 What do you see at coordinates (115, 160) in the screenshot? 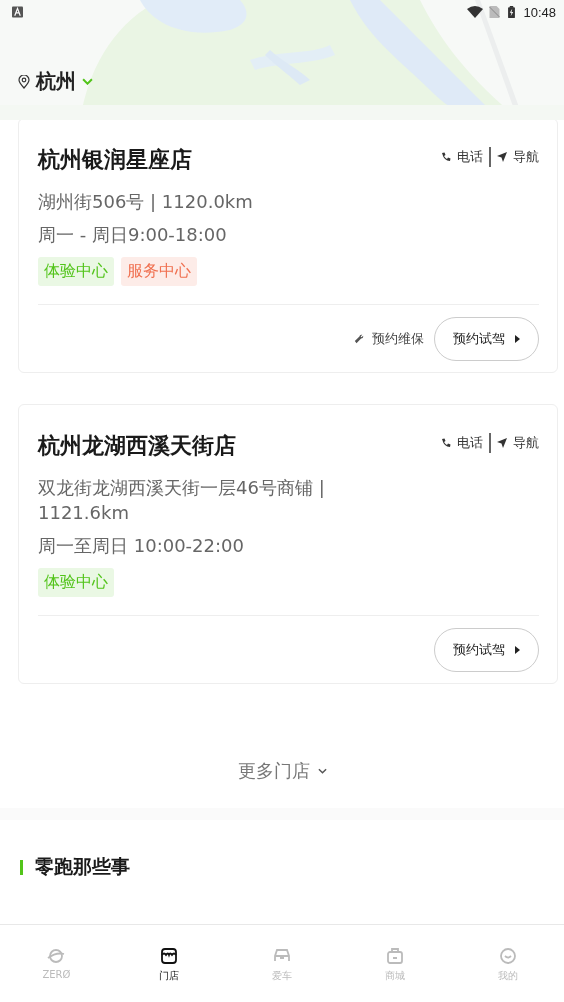
I see `store-name: 杭州银润星座店` at bounding box center [115, 160].